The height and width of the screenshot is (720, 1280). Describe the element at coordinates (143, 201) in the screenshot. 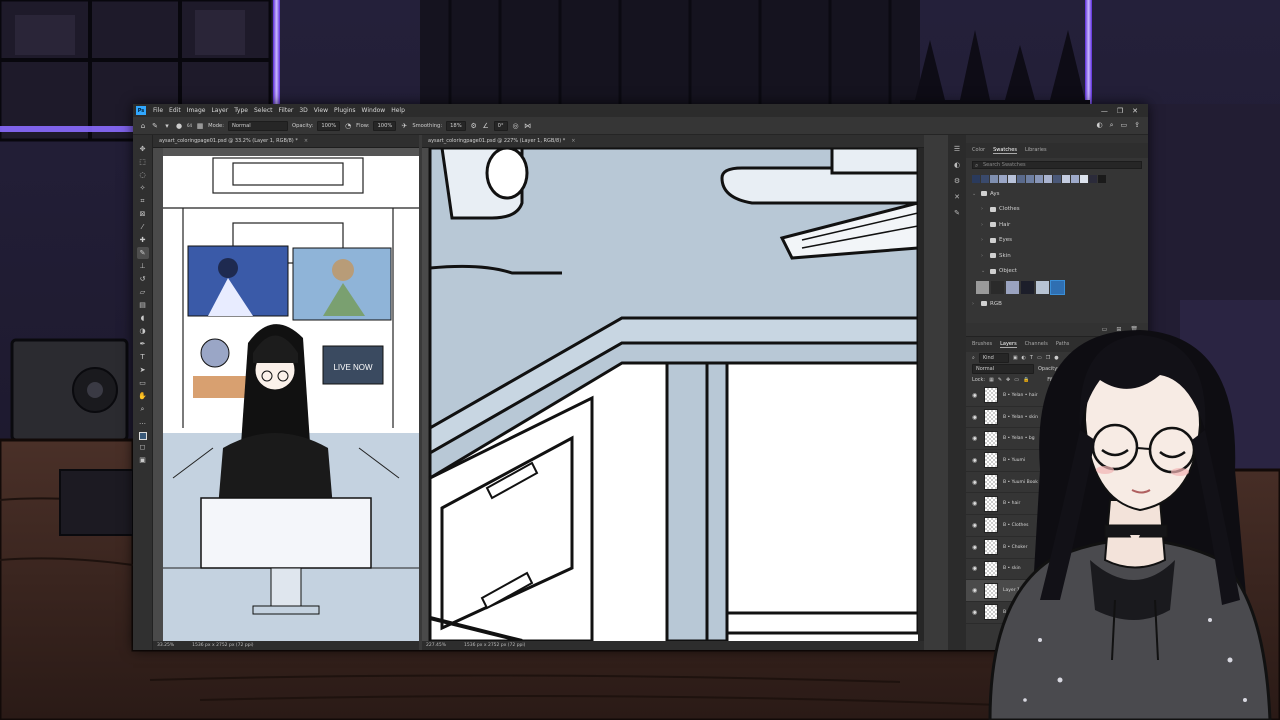

I see `crop-tool-icon: ⌗` at that location.